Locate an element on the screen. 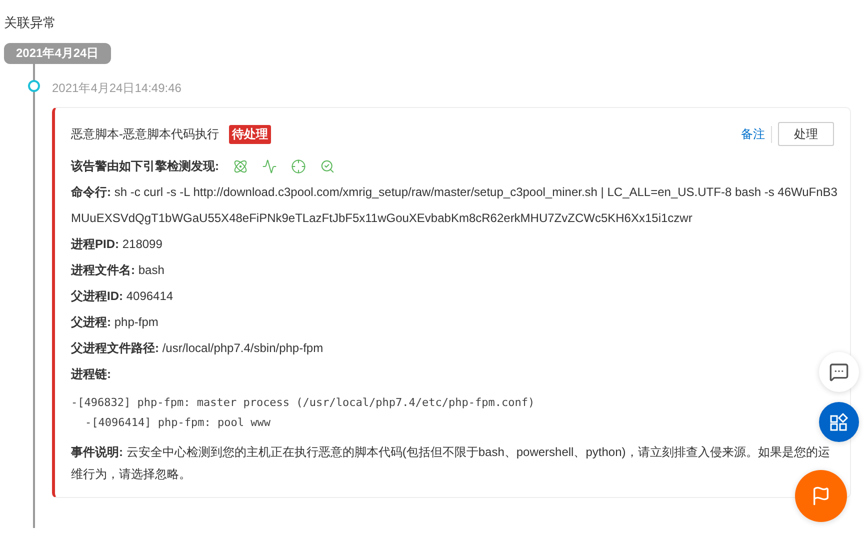  field-label: 进程链: is located at coordinates (91, 374).